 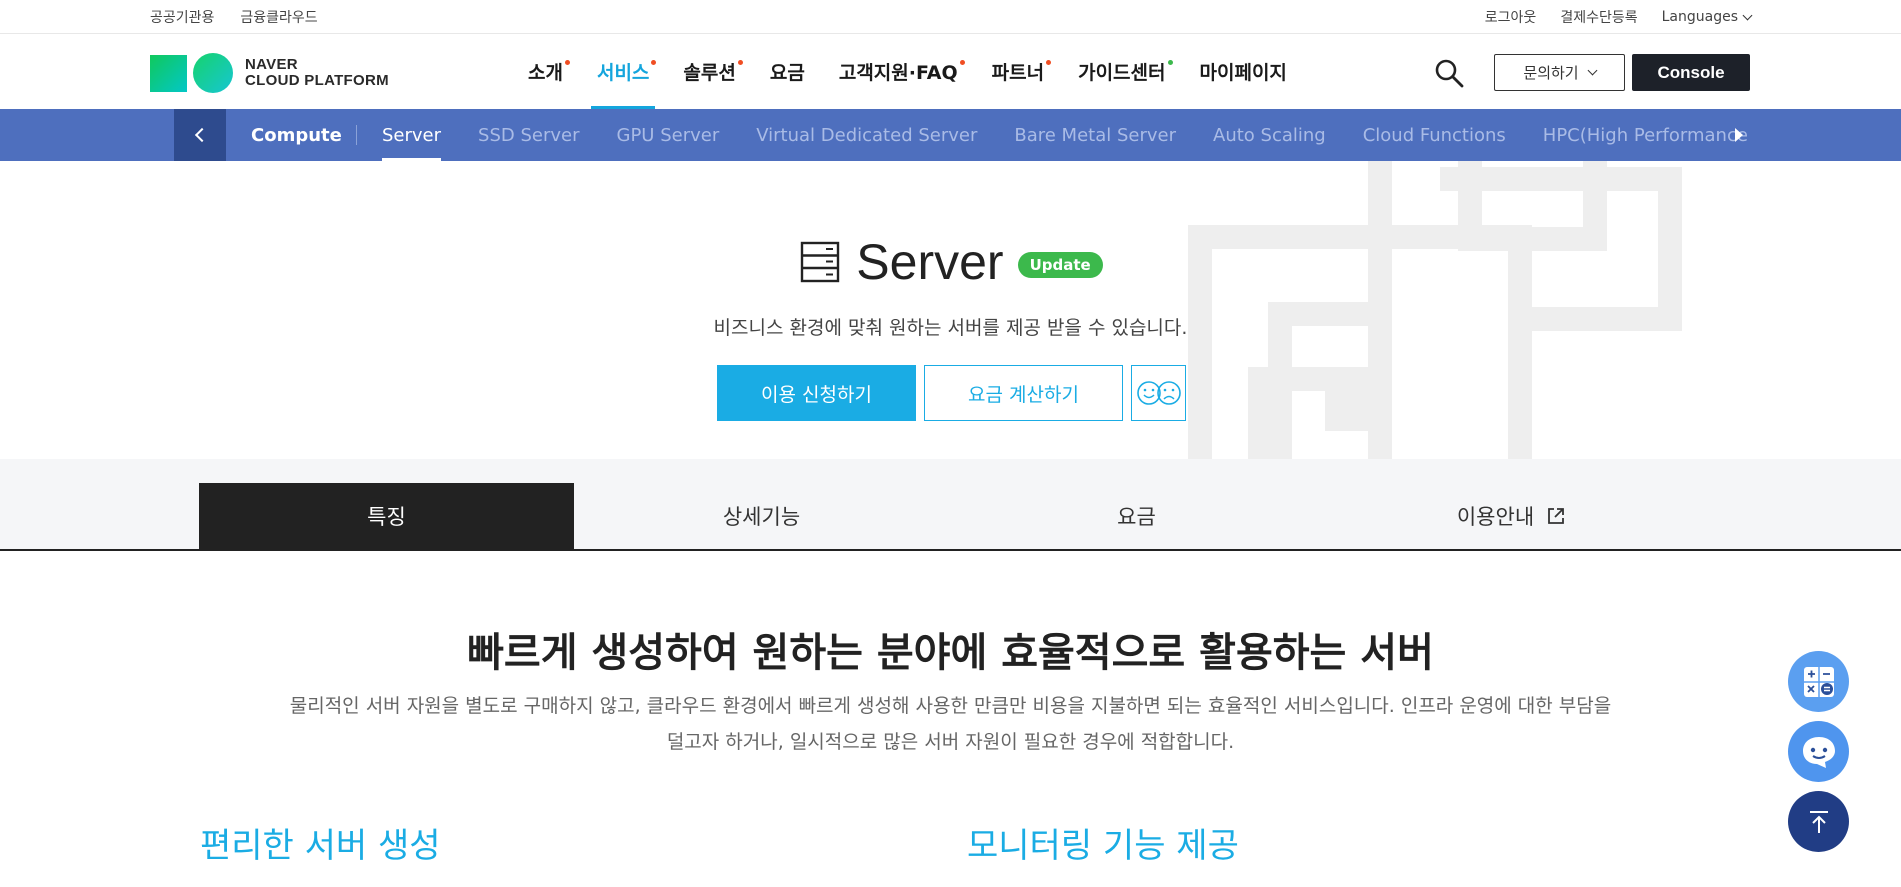 I want to click on global-nav: 소개 서비스 솔루션 요금 고객지원·FAQ 파트너 가이드센터 마이페이지, so click(x=918, y=71).